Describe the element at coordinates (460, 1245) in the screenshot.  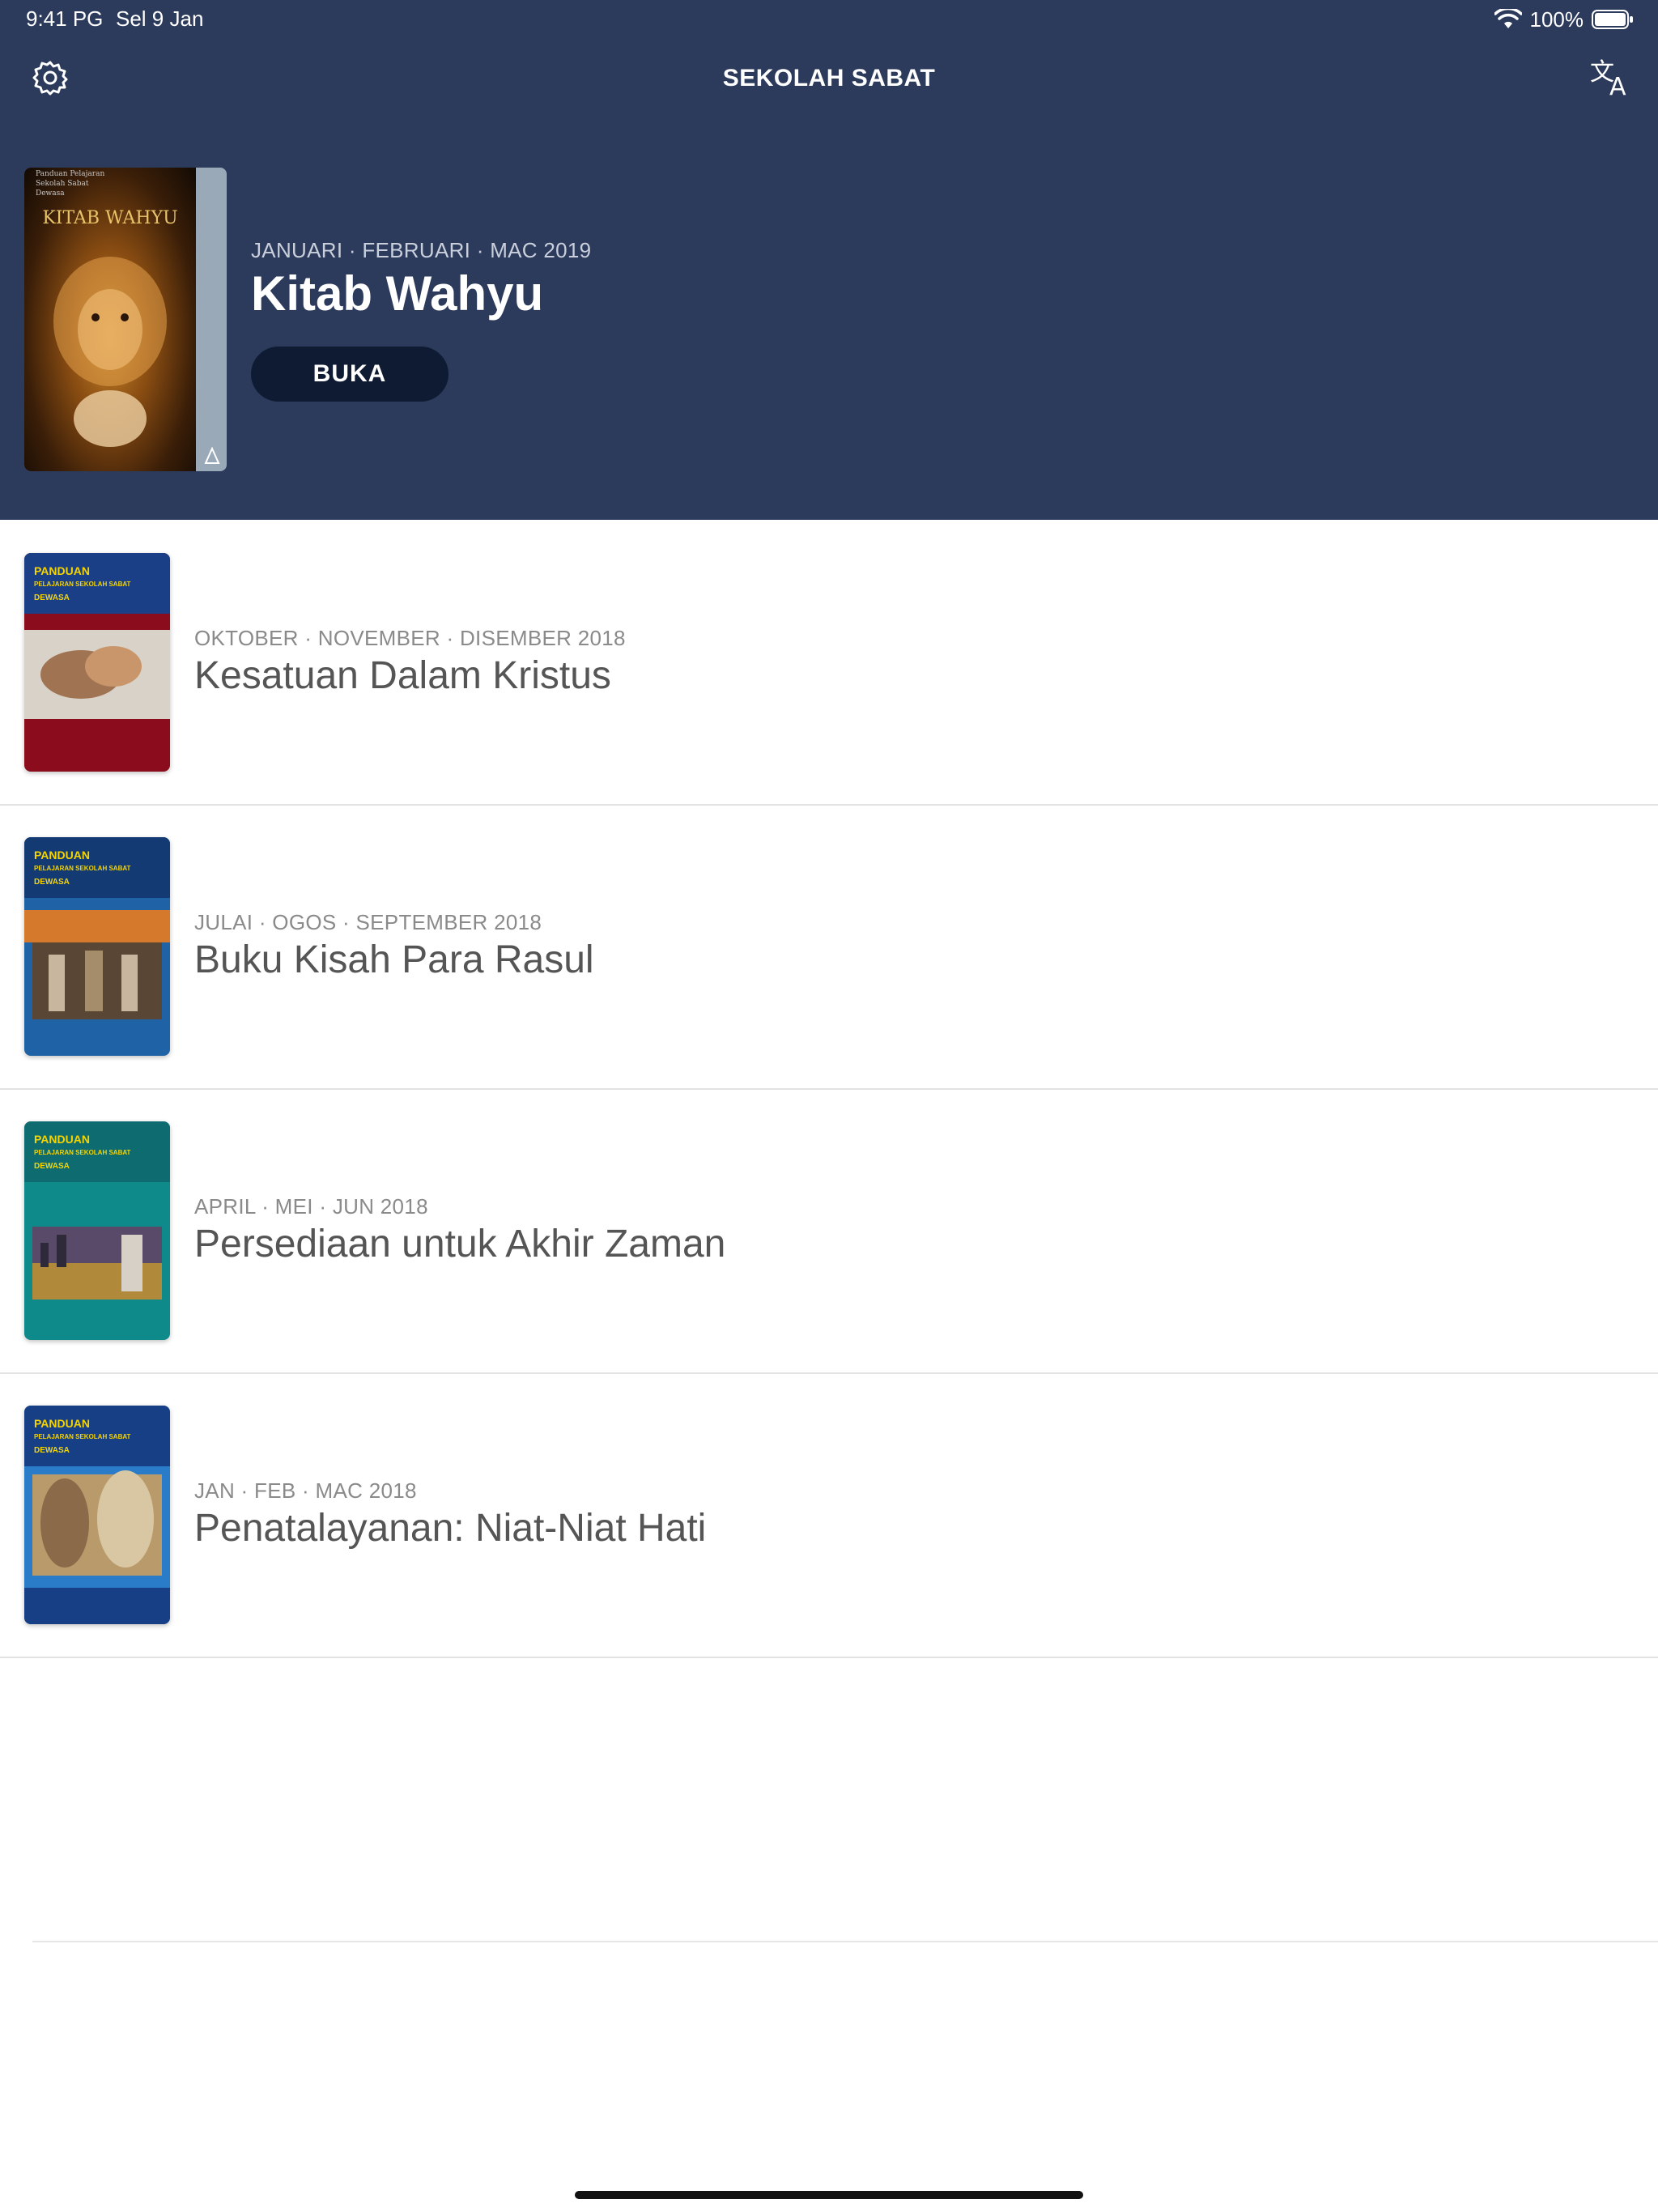
I see `lesson-title: Persediaan untuk Akhir Zaman` at that location.